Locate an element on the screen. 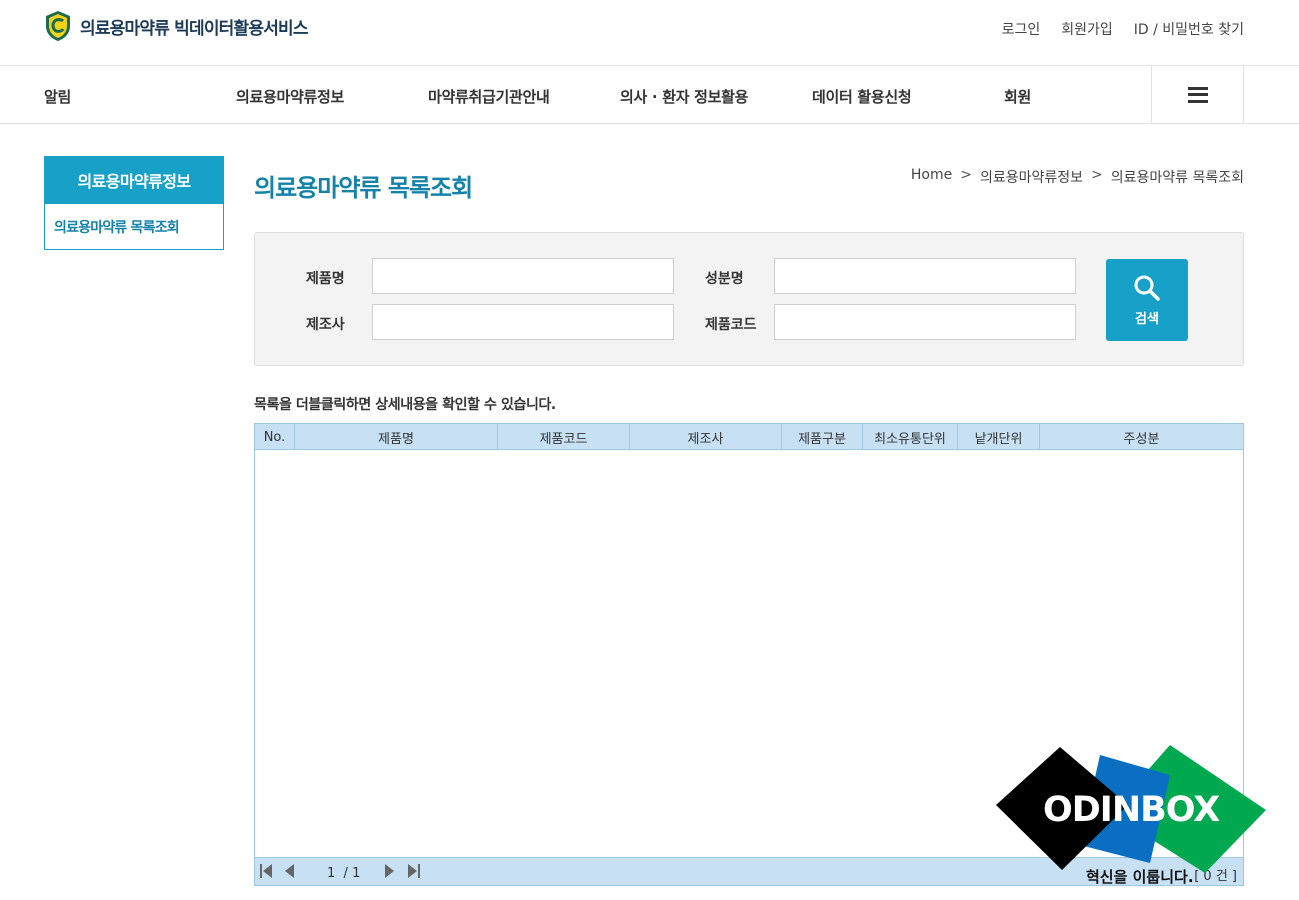 This screenshot has height=900, width=1299. column-header-product-code: 제품코드 is located at coordinates (564, 437).